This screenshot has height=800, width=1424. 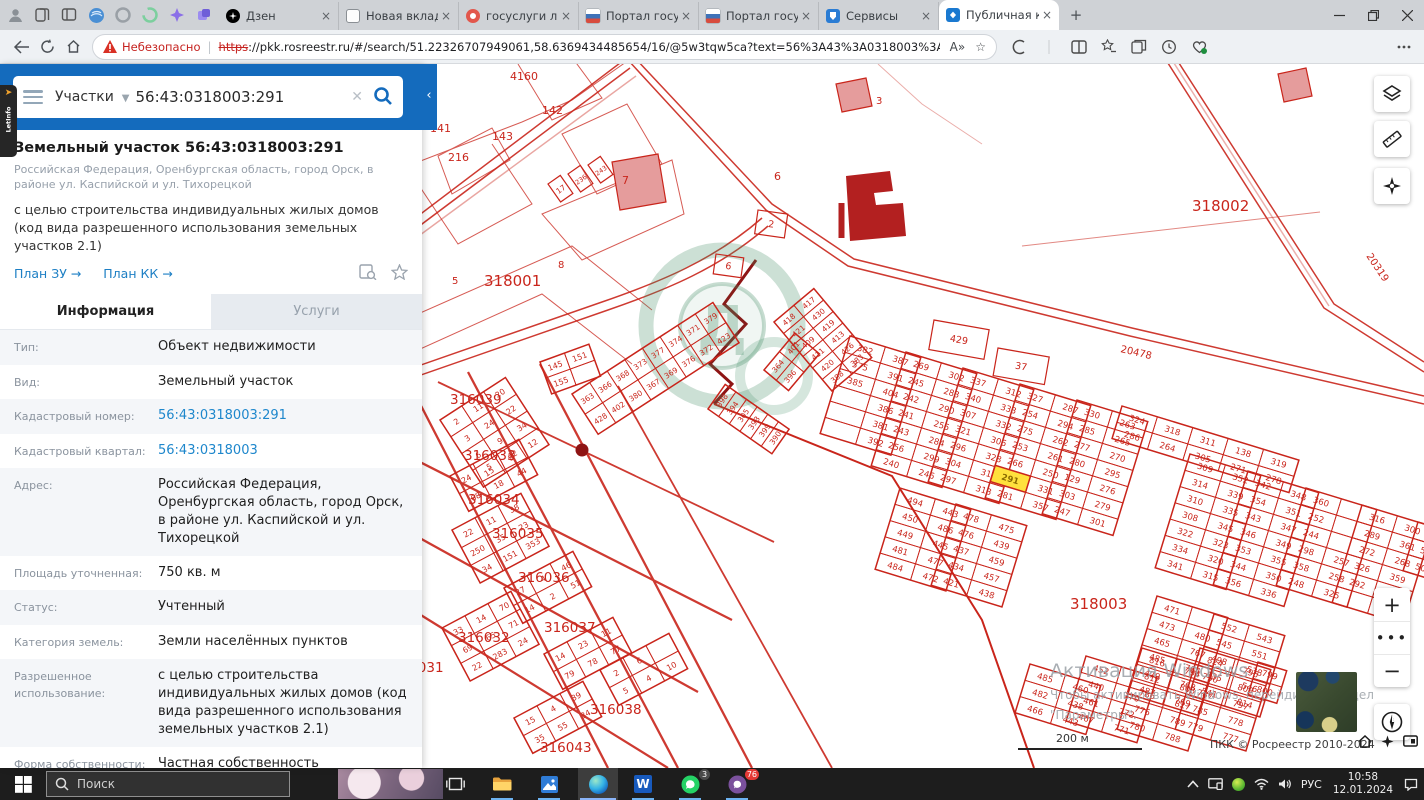 I want to click on search-category-select: Участки, so click(x=84, y=97).